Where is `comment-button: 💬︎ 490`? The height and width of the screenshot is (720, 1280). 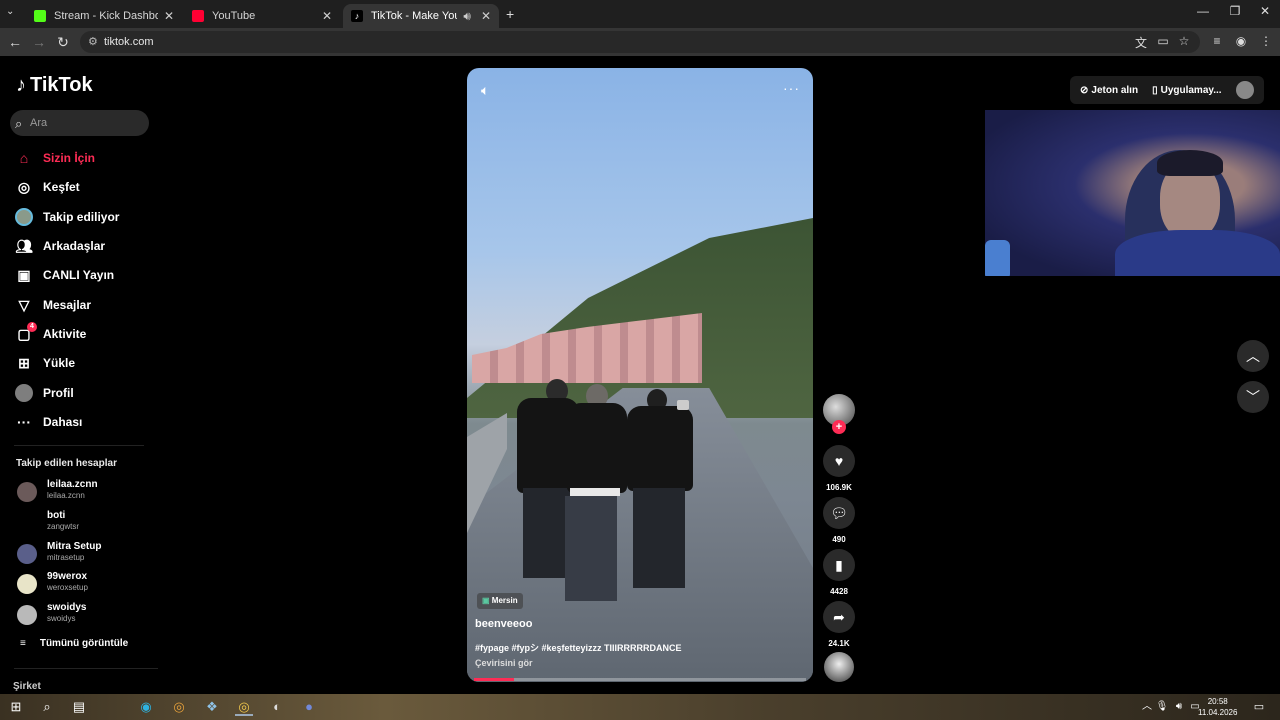 comment-button: 💬︎ 490 is located at coordinates (839, 520).